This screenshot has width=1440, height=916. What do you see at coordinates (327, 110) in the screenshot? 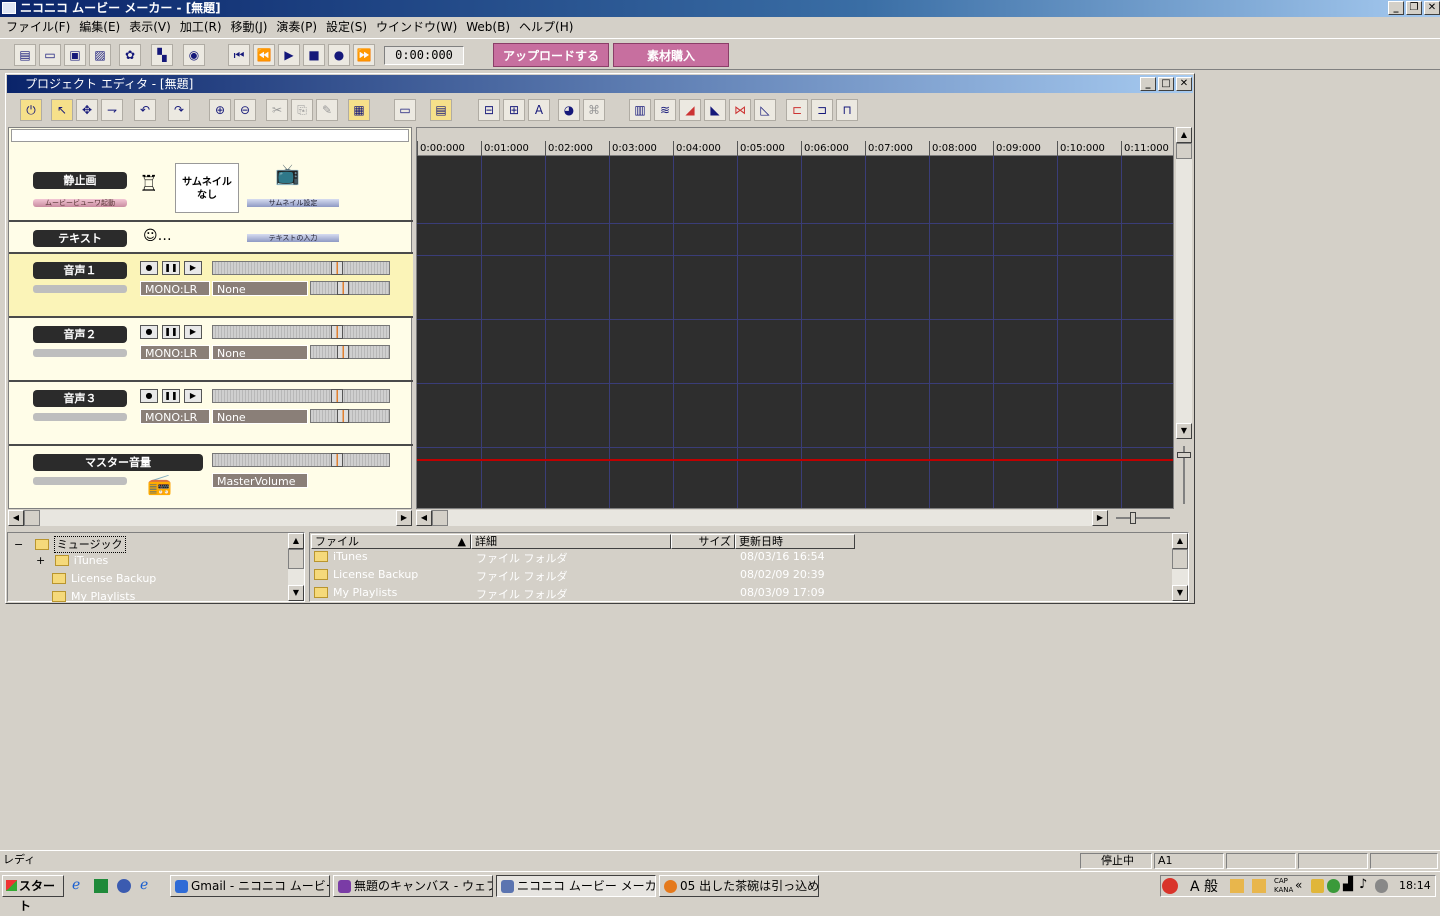
I see `paste-icon: ✎` at bounding box center [327, 110].